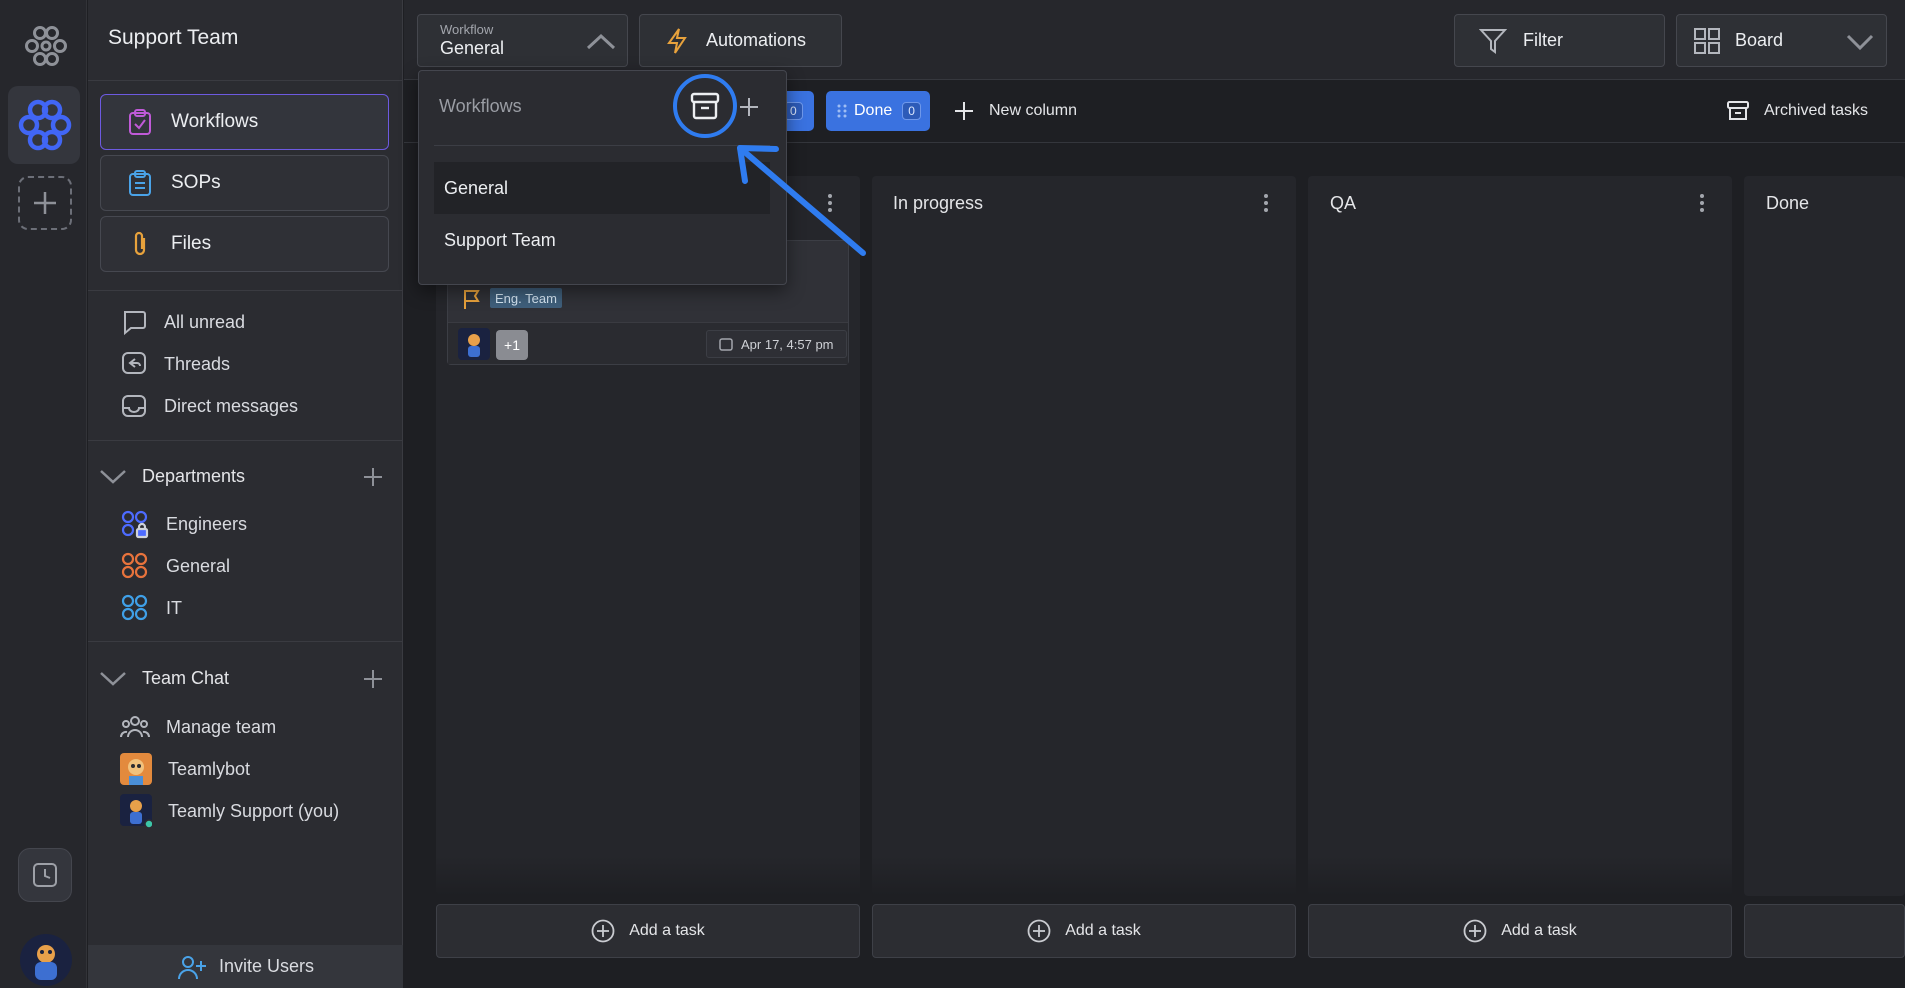 The image size is (1905, 988). Describe the element at coordinates (205, 321) in the screenshot. I see `sidebar-item-label: All unread` at that location.